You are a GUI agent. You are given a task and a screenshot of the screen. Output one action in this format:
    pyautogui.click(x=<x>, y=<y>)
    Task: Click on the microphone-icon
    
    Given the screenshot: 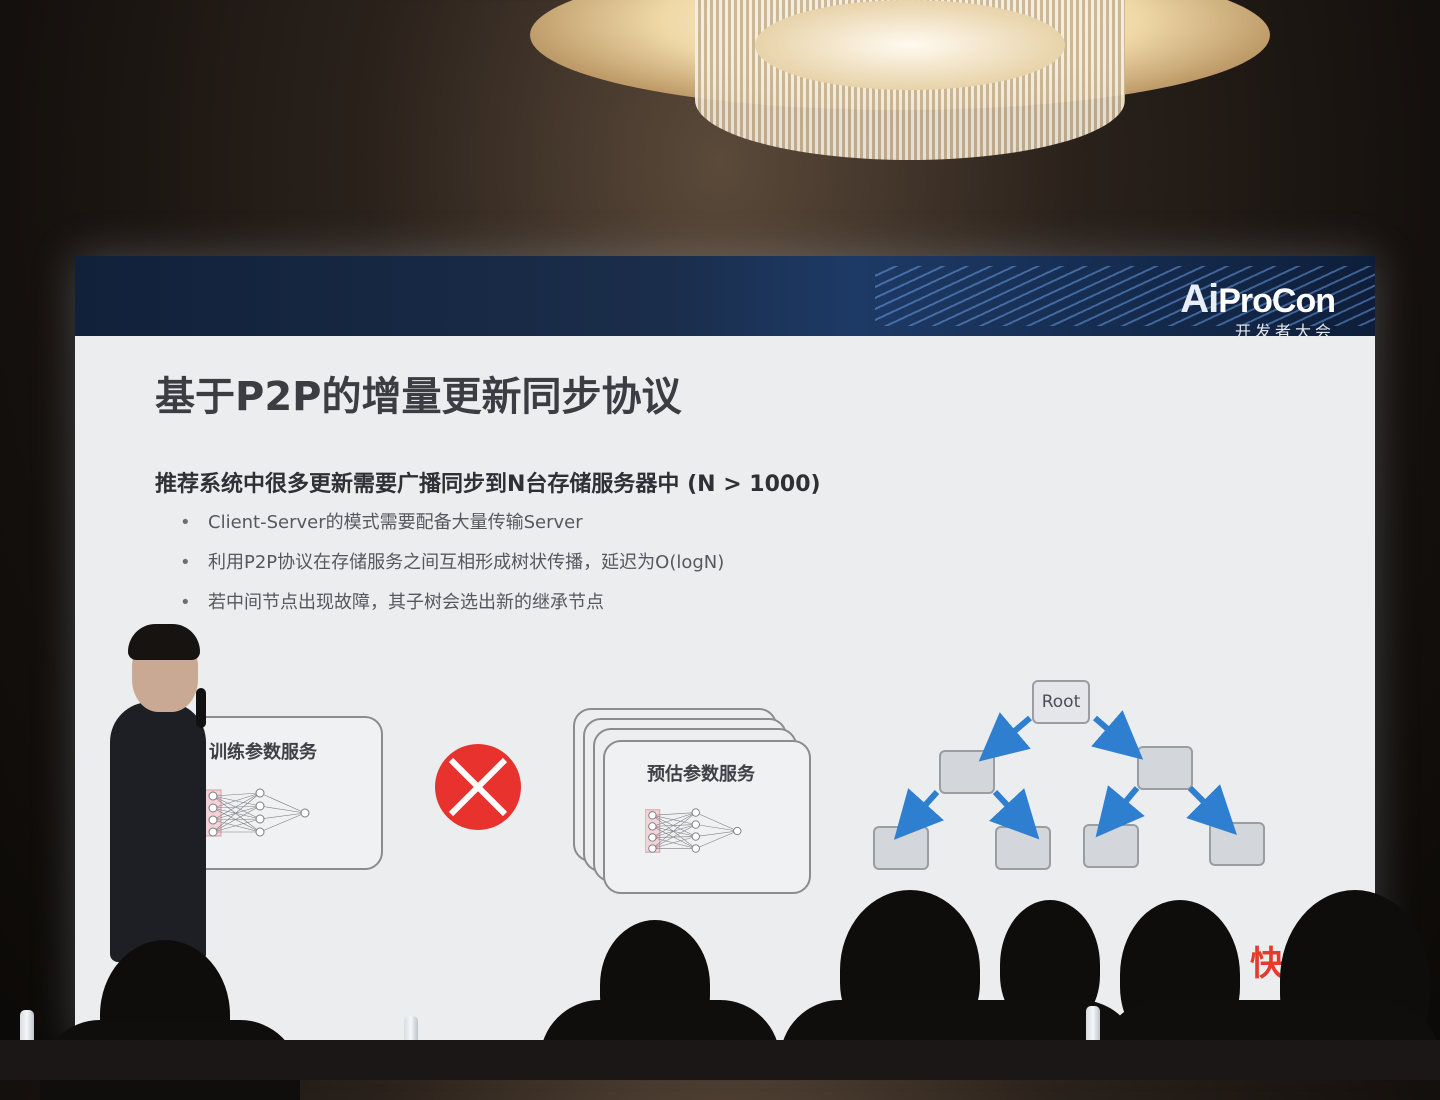 What is the action you would take?
    pyautogui.click(x=201, y=708)
    